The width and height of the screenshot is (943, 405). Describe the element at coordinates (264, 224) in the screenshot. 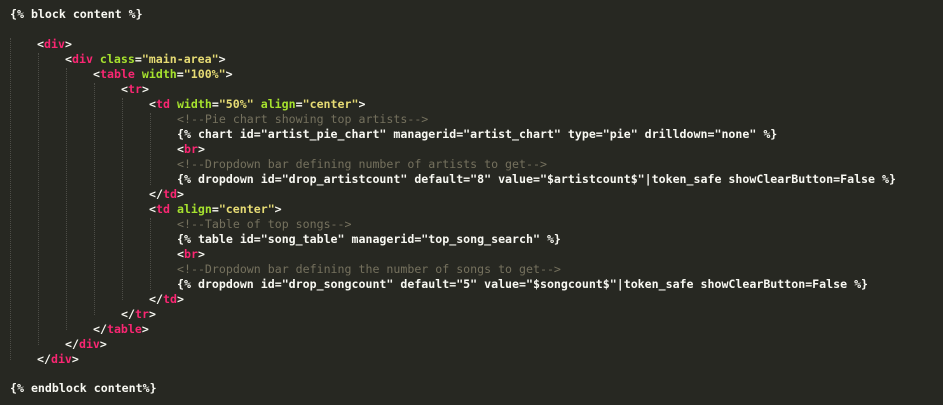

I see `html-comment: <!--Table of top songs-->` at that location.